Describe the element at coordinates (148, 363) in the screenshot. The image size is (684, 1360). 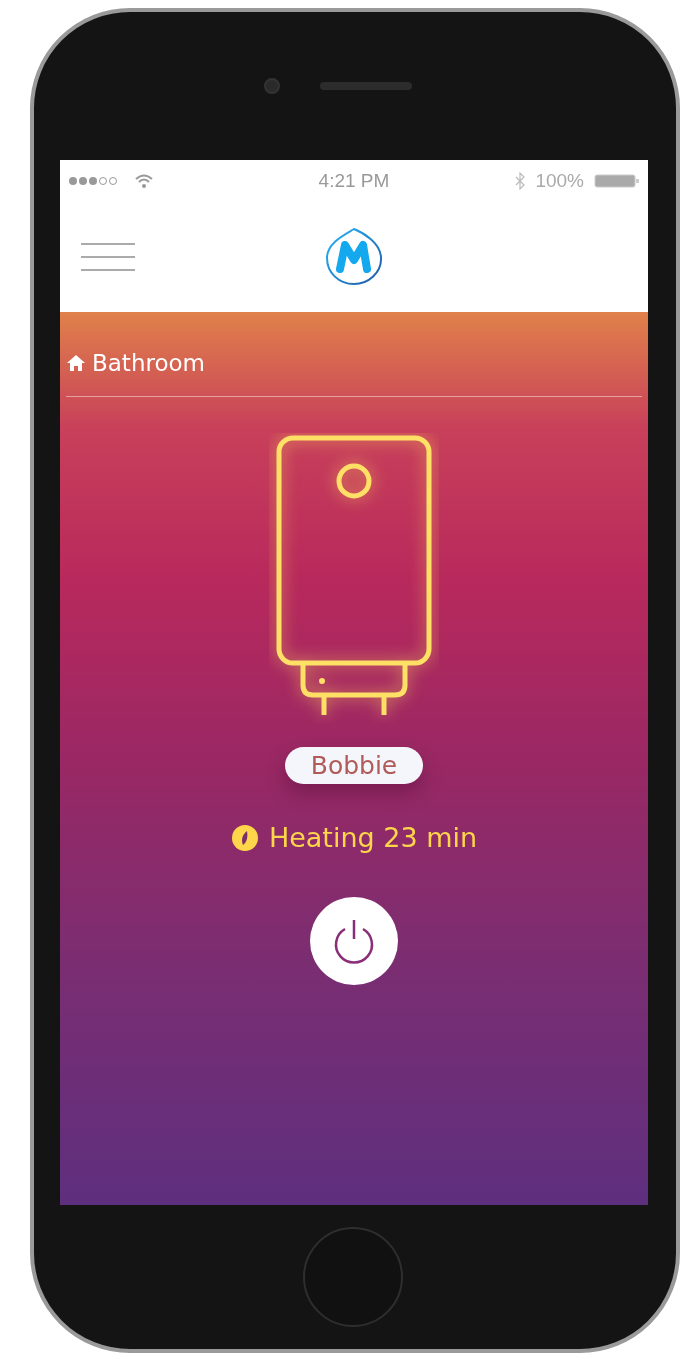
I see `room-label: Bathroom` at that location.